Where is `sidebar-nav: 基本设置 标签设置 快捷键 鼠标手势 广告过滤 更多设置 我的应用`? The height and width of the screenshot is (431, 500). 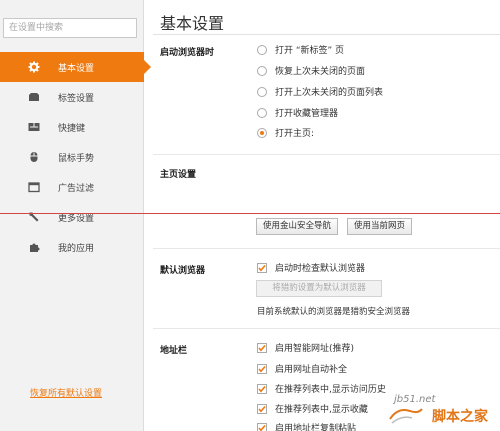 sidebar-nav: 基本设置 标签设置 快捷键 鼠标手势 广告过滤 更多设置 我的应用 is located at coordinates (75, 157).